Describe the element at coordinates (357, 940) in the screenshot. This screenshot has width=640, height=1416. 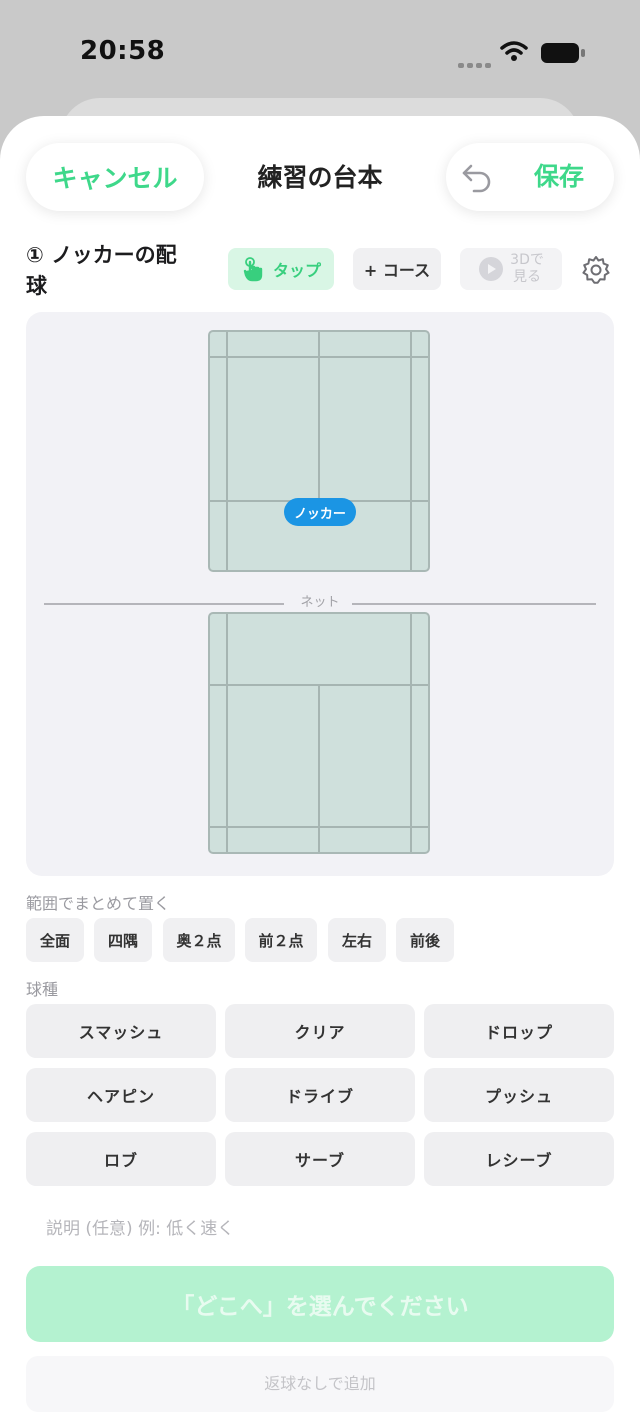
I see `range-button-left-right: 左右` at that location.